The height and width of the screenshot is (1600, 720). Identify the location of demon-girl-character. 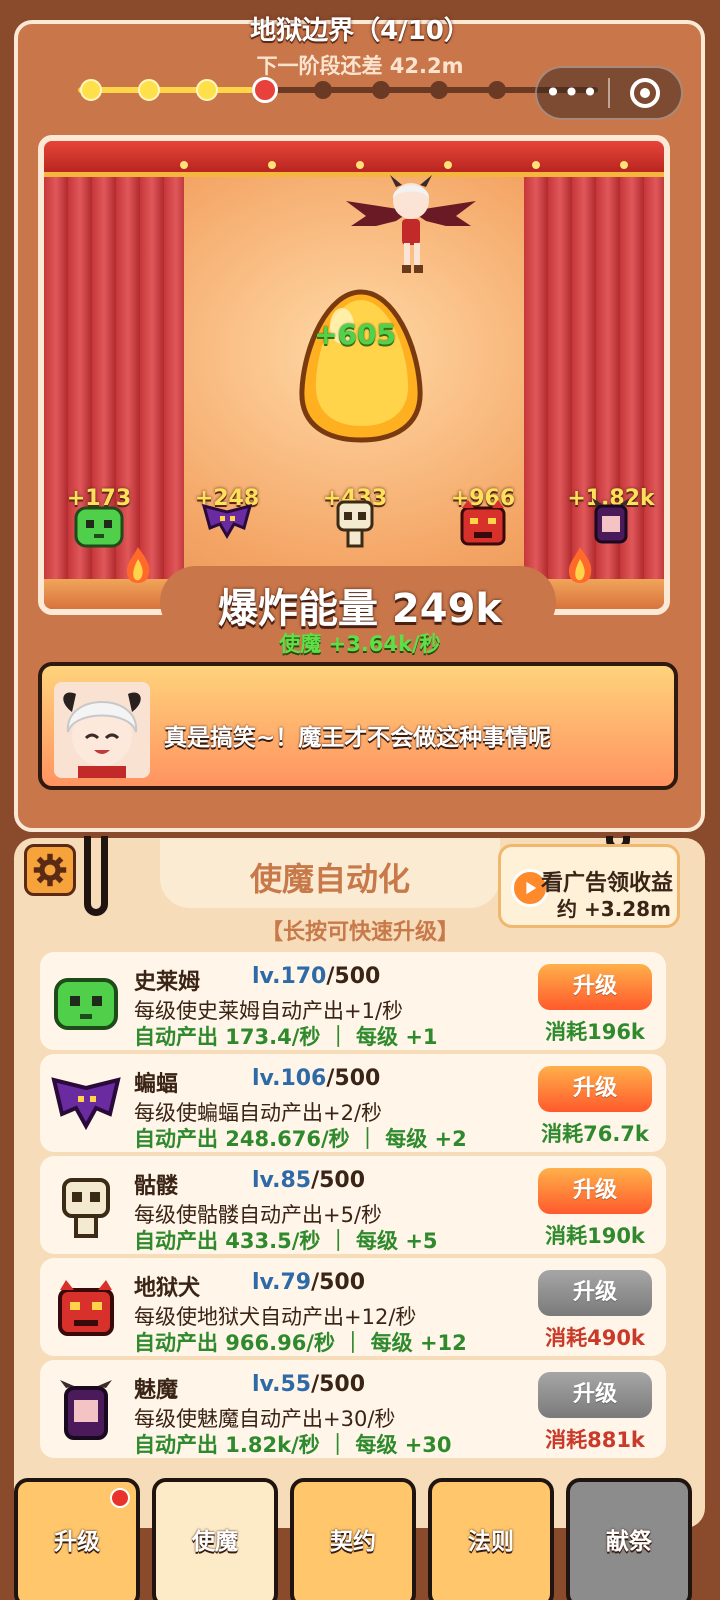
(411, 224).